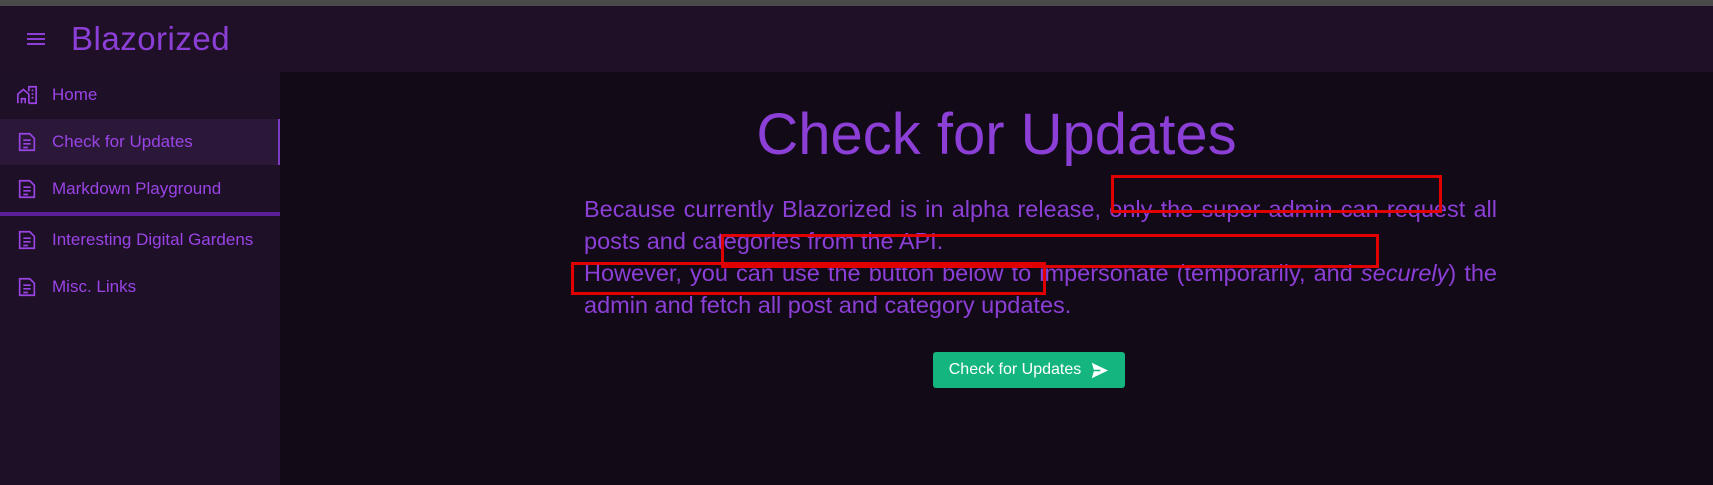 The height and width of the screenshot is (485, 1713). Describe the element at coordinates (1100, 370) in the screenshot. I see `send-icon` at that location.